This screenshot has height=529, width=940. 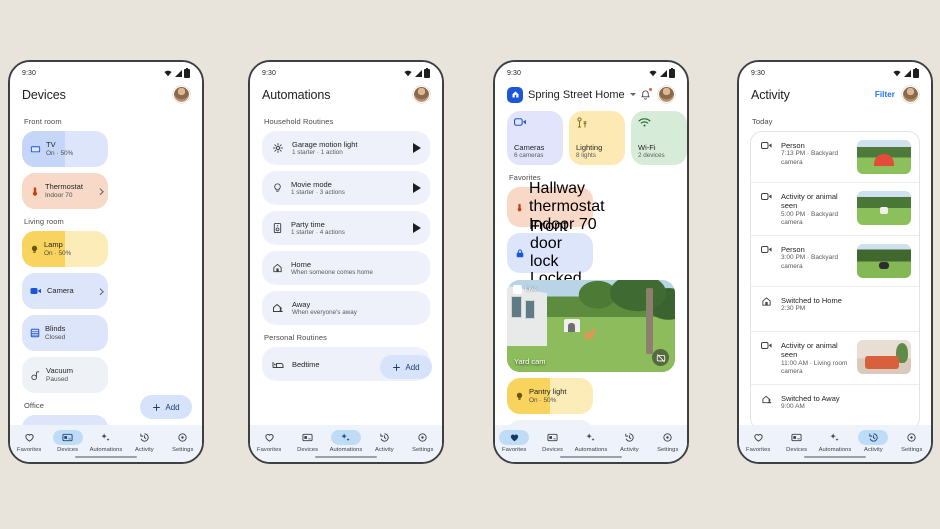 I want to click on mic-off-icon, so click(x=660, y=357).